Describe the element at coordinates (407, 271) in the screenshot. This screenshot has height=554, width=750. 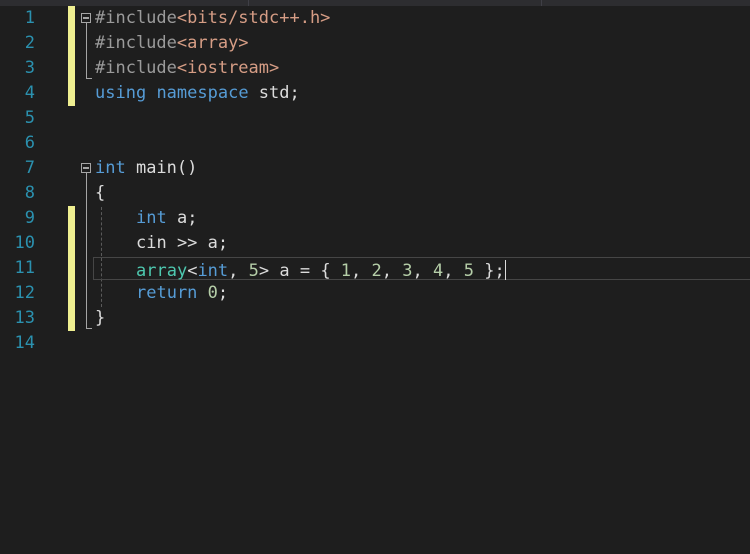
I see `number-literal: 3` at that location.